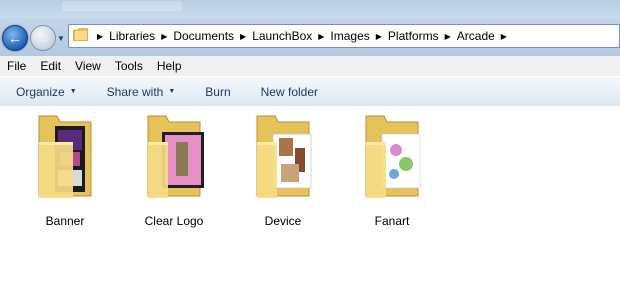 The height and width of the screenshot is (288, 620). I want to click on recent-pages-dropdown-icon: ▼, so click(61, 39).